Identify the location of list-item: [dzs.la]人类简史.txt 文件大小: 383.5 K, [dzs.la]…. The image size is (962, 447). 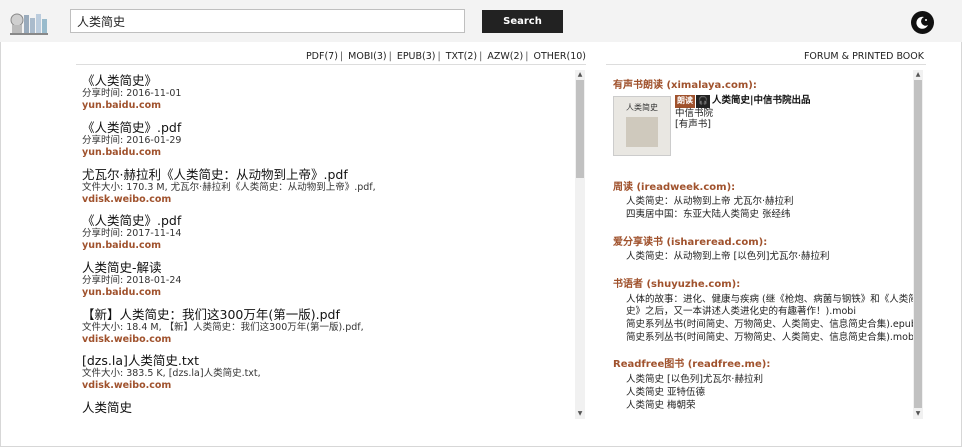
(322, 372).